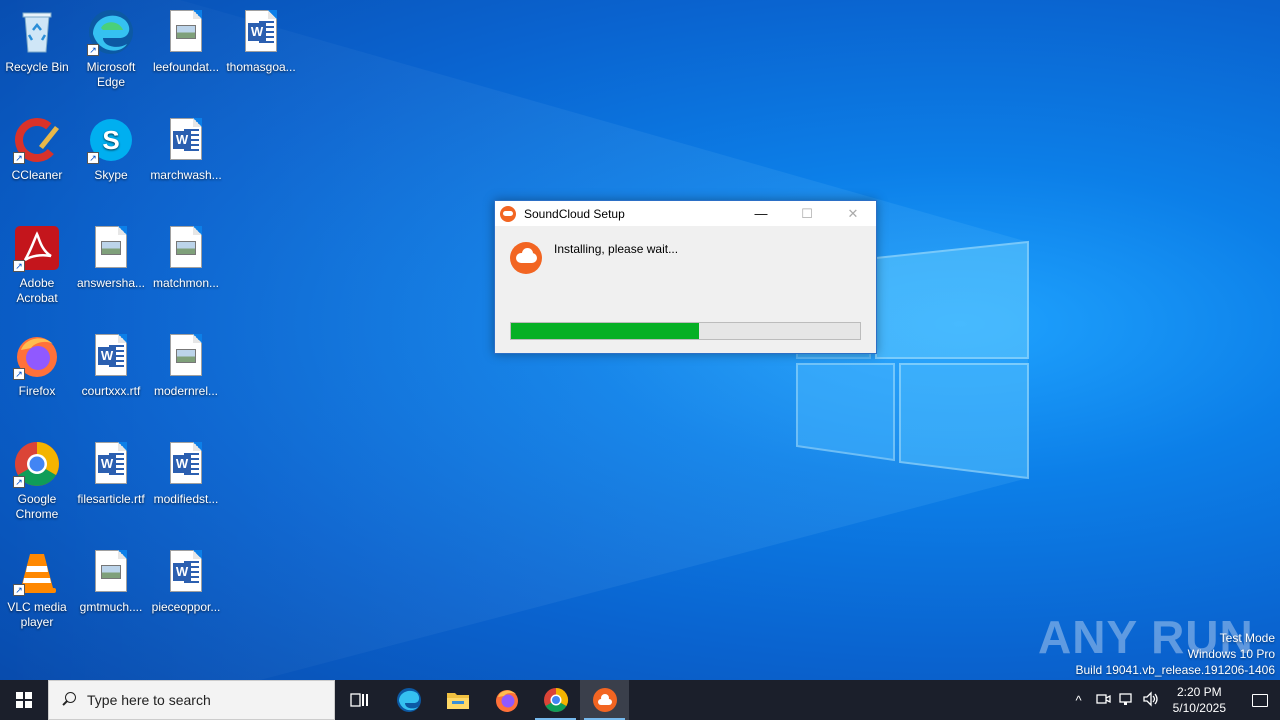 The width and height of the screenshot is (1280, 720). Describe the element at coordinates (807, 213) in the screenshot. I see `maximize-button: ☐` at that location.